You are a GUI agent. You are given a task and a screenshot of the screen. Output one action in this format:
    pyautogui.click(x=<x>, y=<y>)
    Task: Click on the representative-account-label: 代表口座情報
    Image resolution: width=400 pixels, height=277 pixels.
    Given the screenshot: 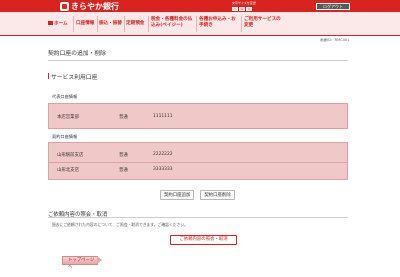 What is the action you would take?
    pyautogui.click(x=65, y=96)
    